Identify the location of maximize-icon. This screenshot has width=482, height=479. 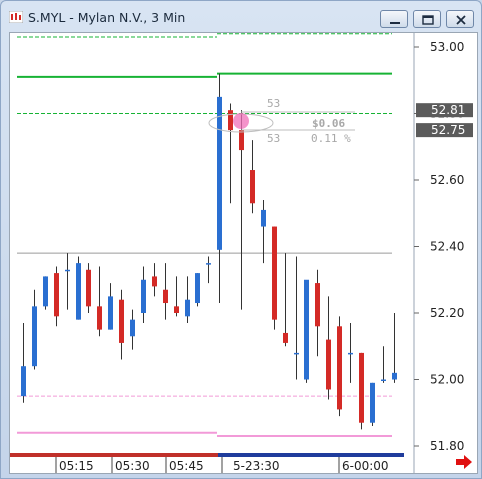
(428, 20).